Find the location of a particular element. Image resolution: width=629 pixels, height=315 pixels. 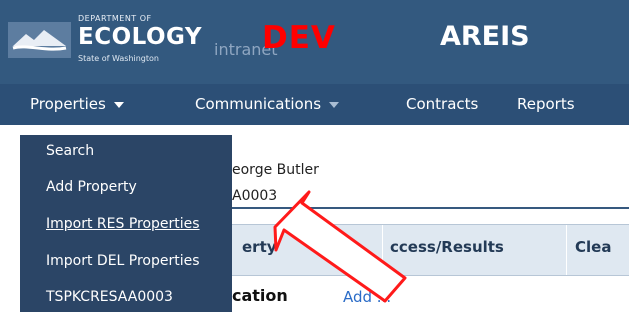

menu-item-add-property: Add Property is located at coordinates (91, 187).